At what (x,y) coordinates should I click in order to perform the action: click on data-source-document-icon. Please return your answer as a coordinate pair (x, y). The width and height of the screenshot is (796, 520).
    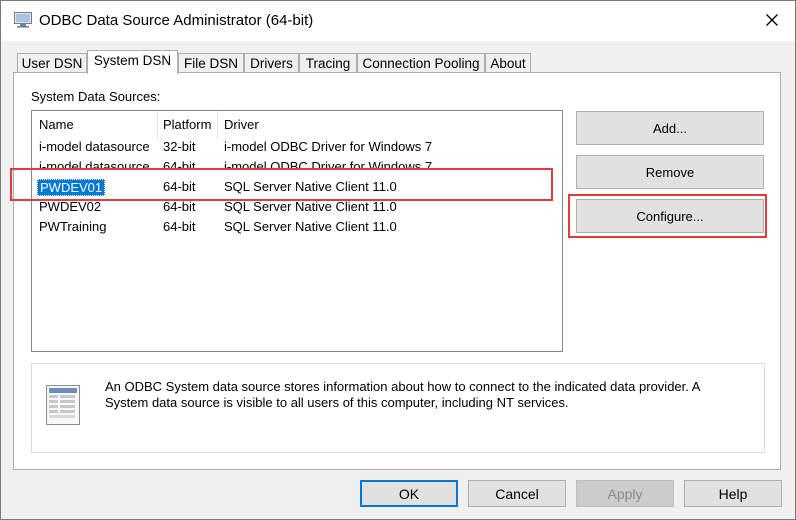
    Looking at the image, I should click on (63, 405).